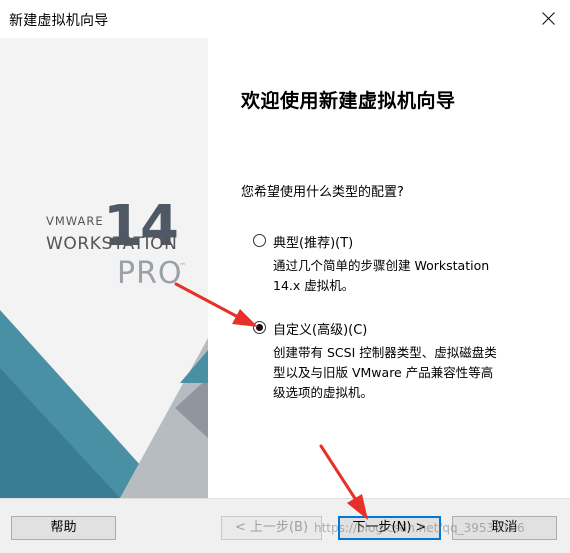 The width and height of the screenshot is (570, 553). What do you see at coordinates (259, 327) in the screenshot?
I see `custom-radio` at bounding box center [259, 327].